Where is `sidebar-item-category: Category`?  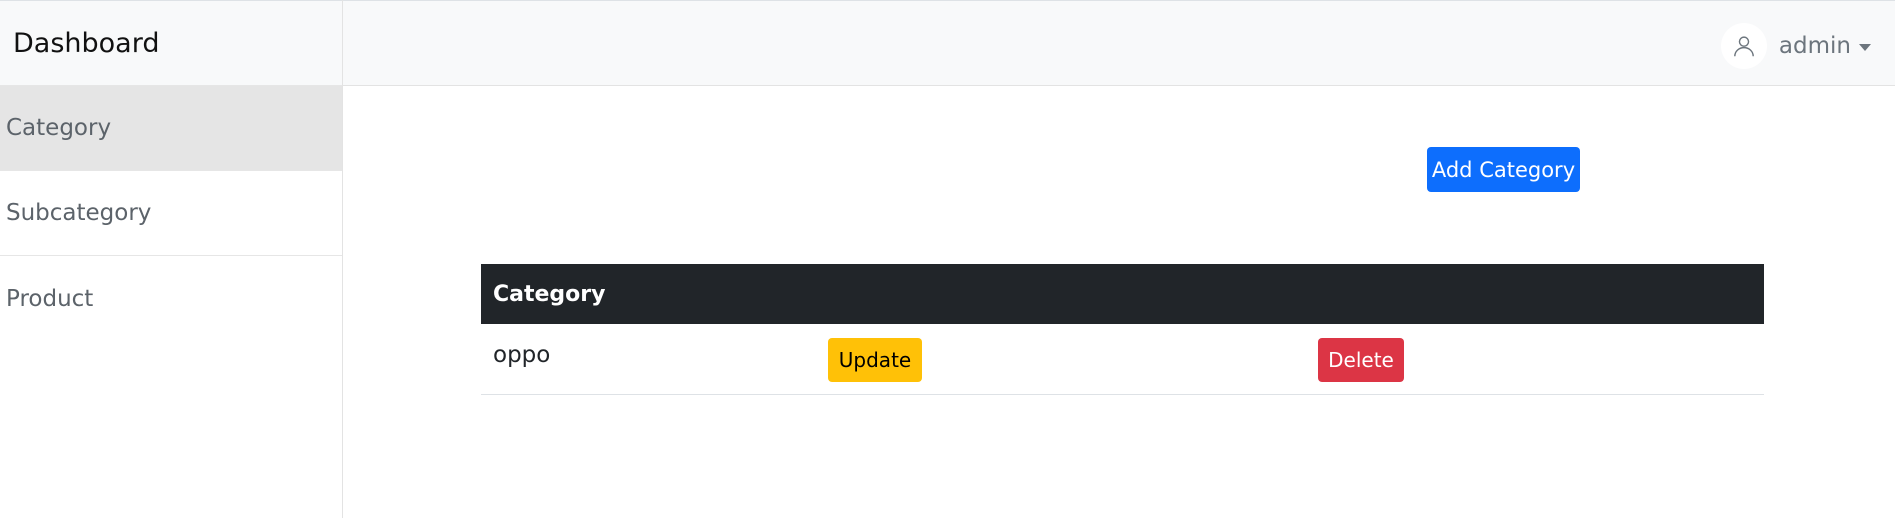
sidebar-item-category: Category is located at coordinates (171, 128).